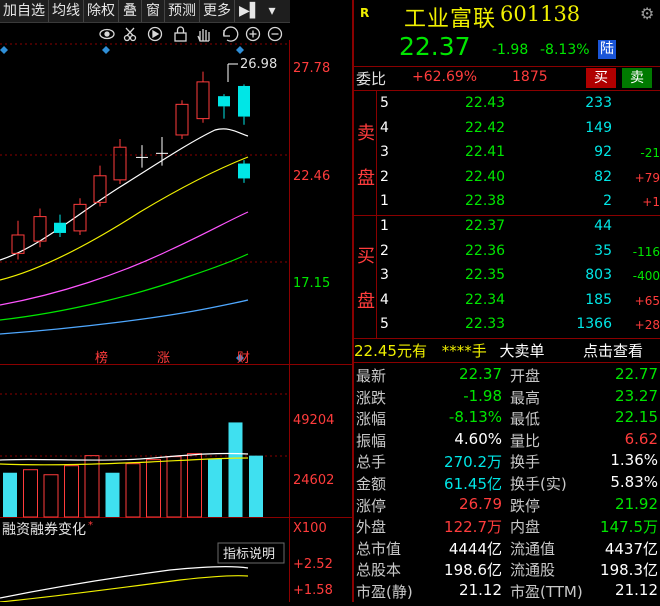  Describe the element at coordinates (153, 11) in the screenshot. I see `window-button: 窗` at that location.